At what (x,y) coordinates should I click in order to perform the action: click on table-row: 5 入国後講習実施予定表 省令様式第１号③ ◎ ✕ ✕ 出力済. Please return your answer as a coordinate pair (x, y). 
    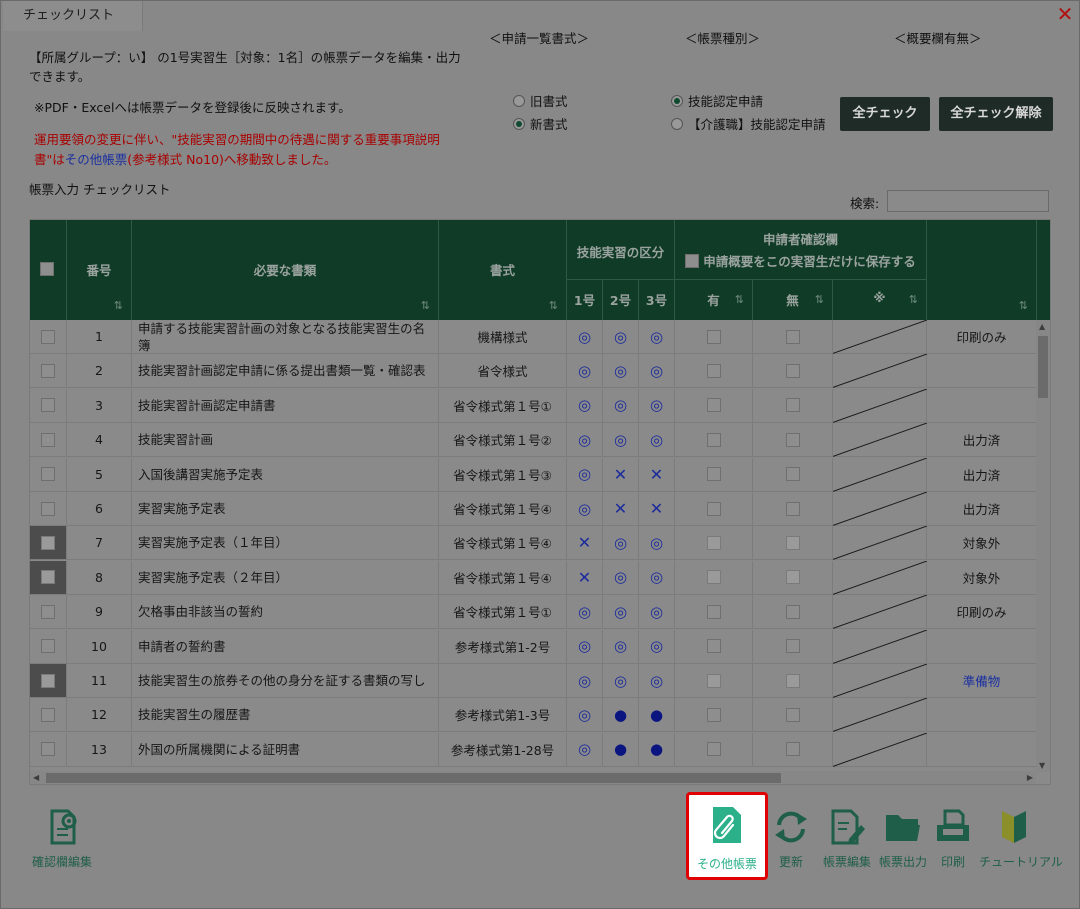
    Looking at the image, I should click on (533, 474).